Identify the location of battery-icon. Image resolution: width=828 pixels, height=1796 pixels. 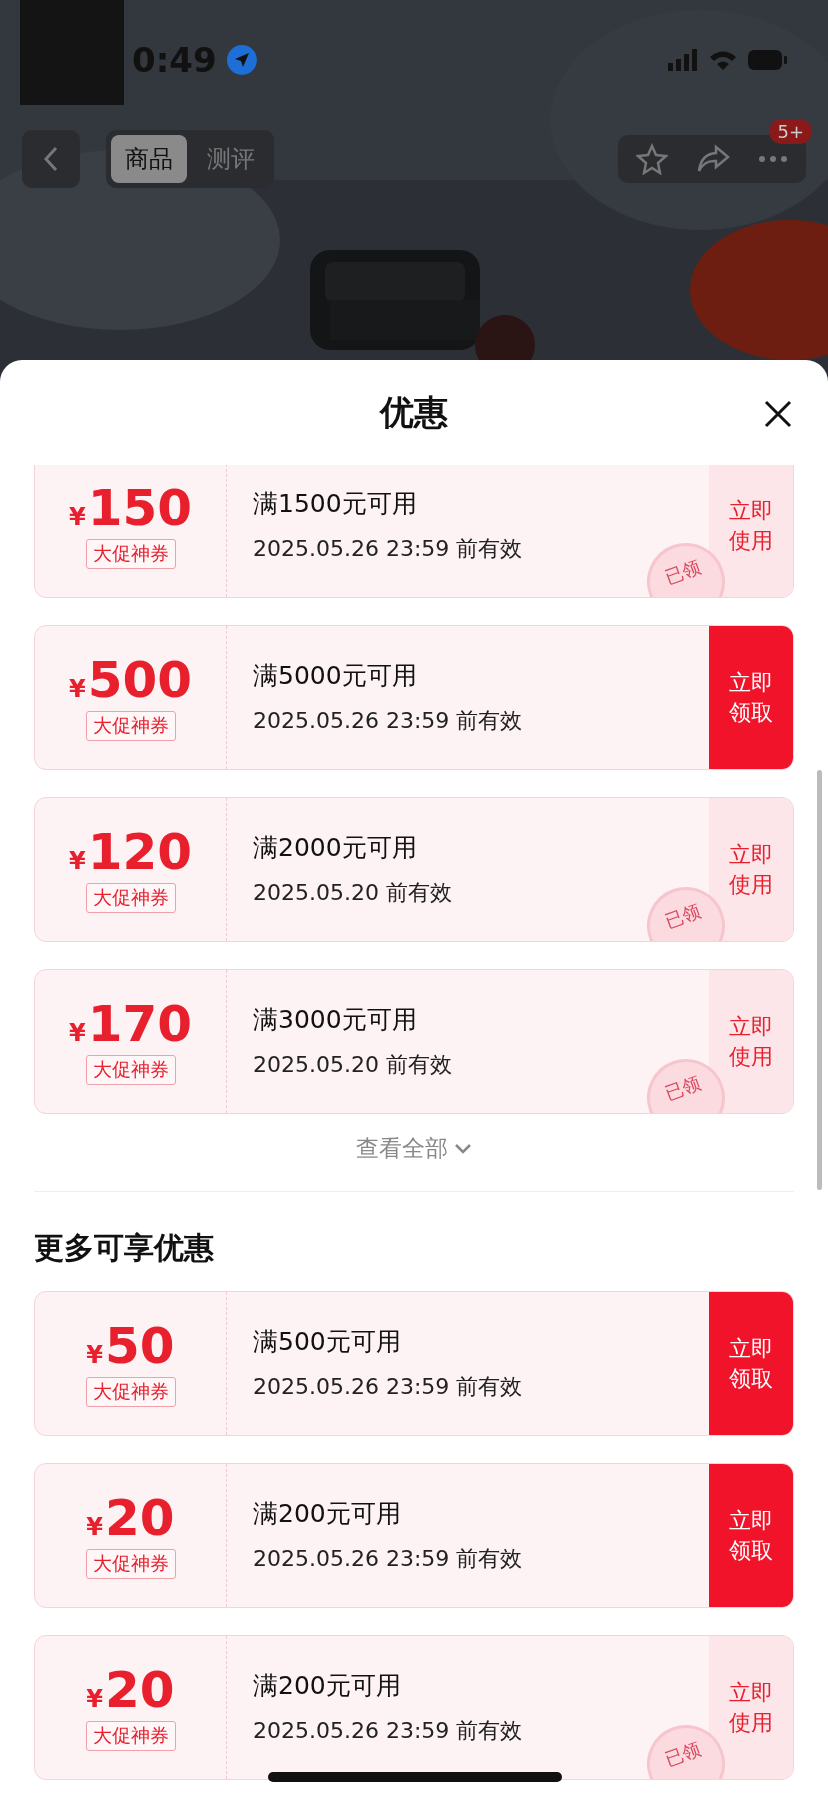
(768, 60).